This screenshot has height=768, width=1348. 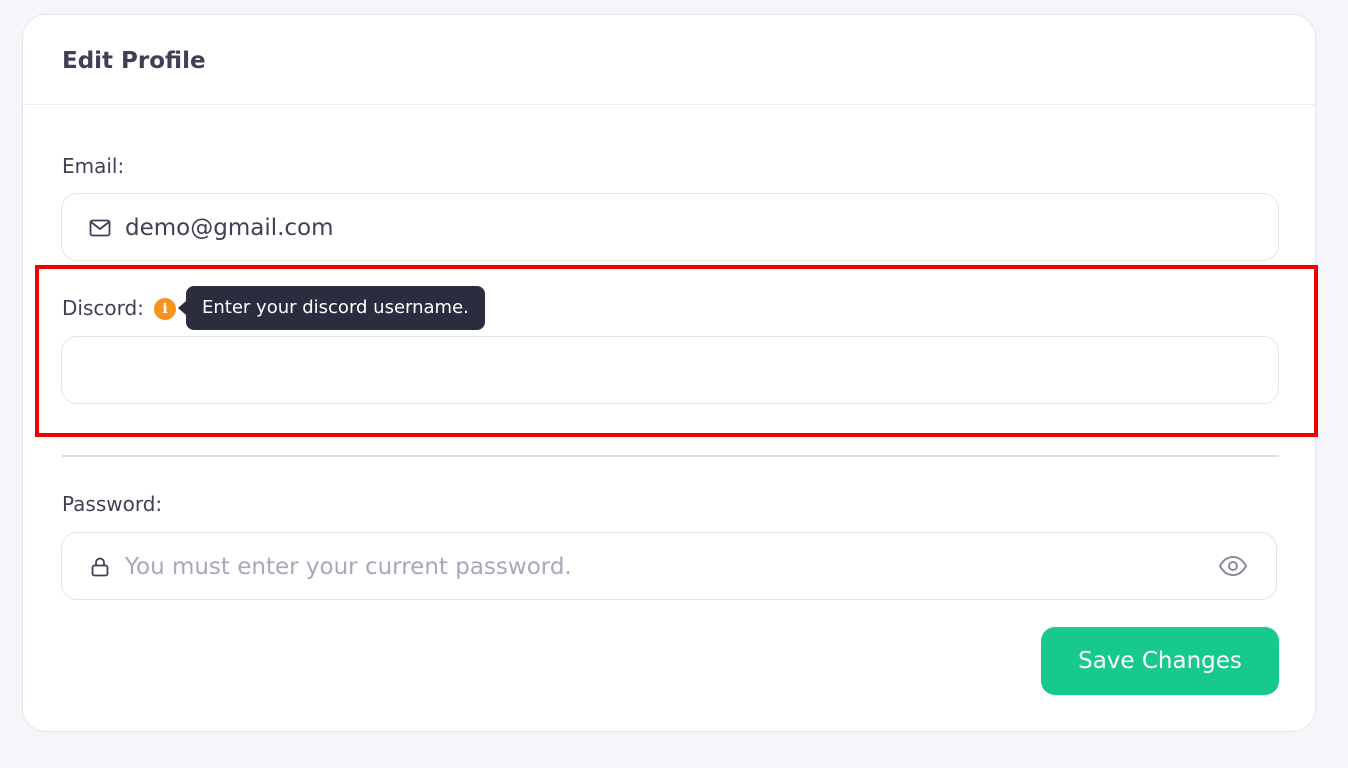 I want to click on card-header: Edit Profile, so click(x=669, y=60).